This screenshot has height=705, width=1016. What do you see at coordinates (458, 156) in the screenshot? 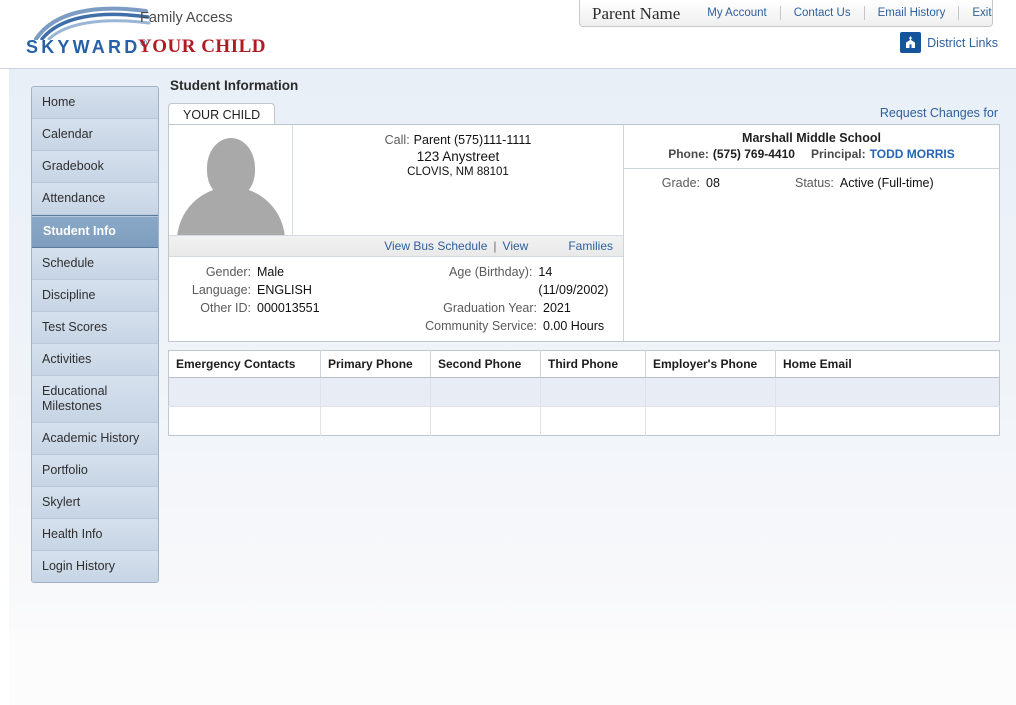
I see `address-street: 123 Anystreet` at bounding box center [458, 156].